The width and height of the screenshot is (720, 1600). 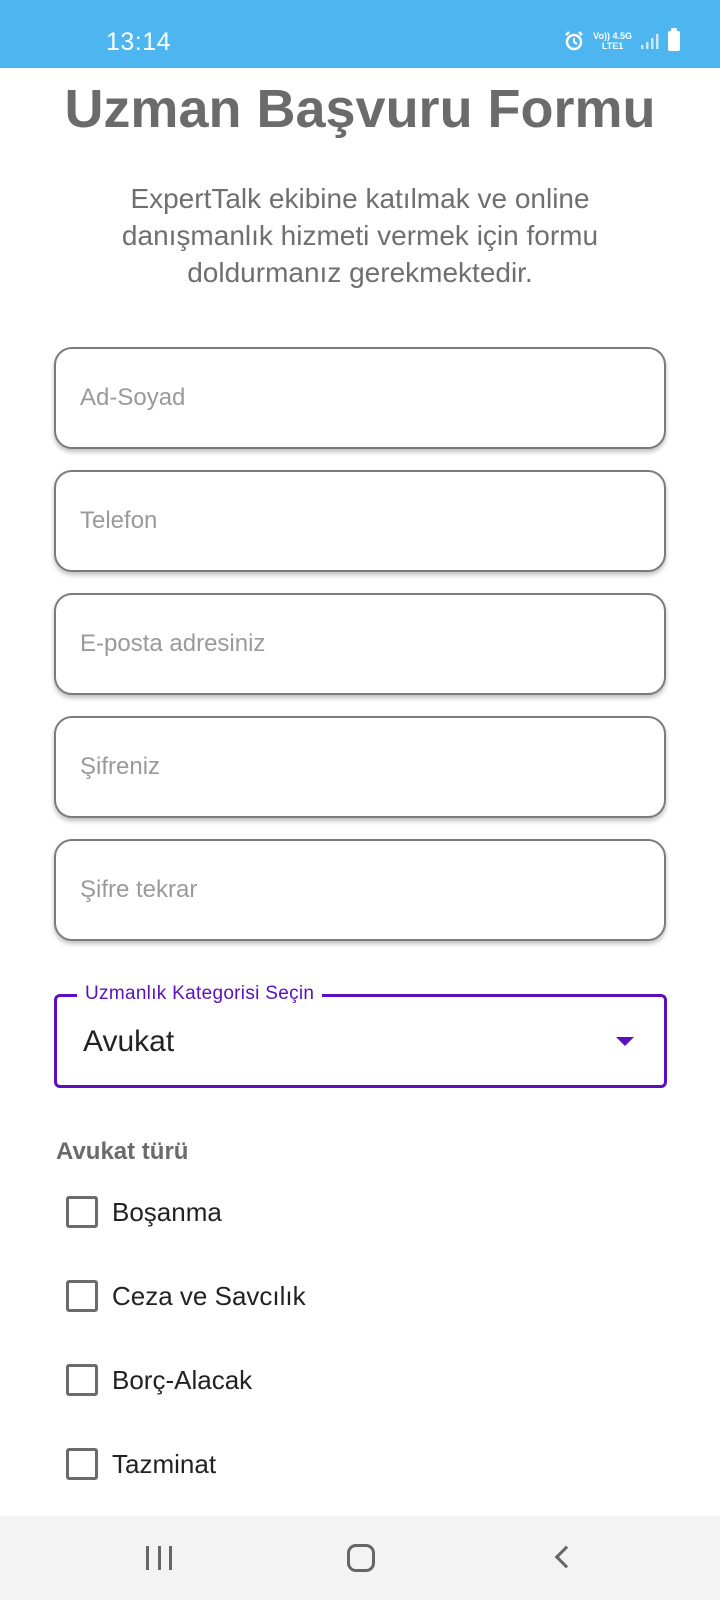 I want to click on phone-input, so click(x=360, y=521).